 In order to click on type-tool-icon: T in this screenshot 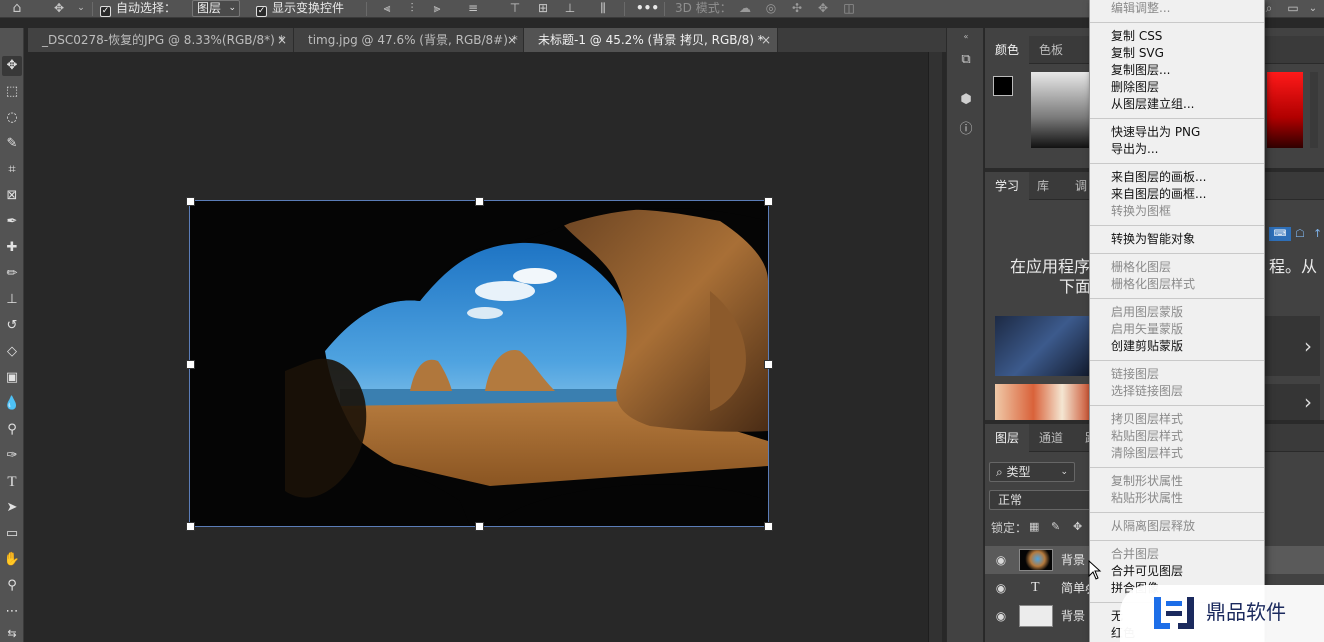, I will do `click(12, 482)`.